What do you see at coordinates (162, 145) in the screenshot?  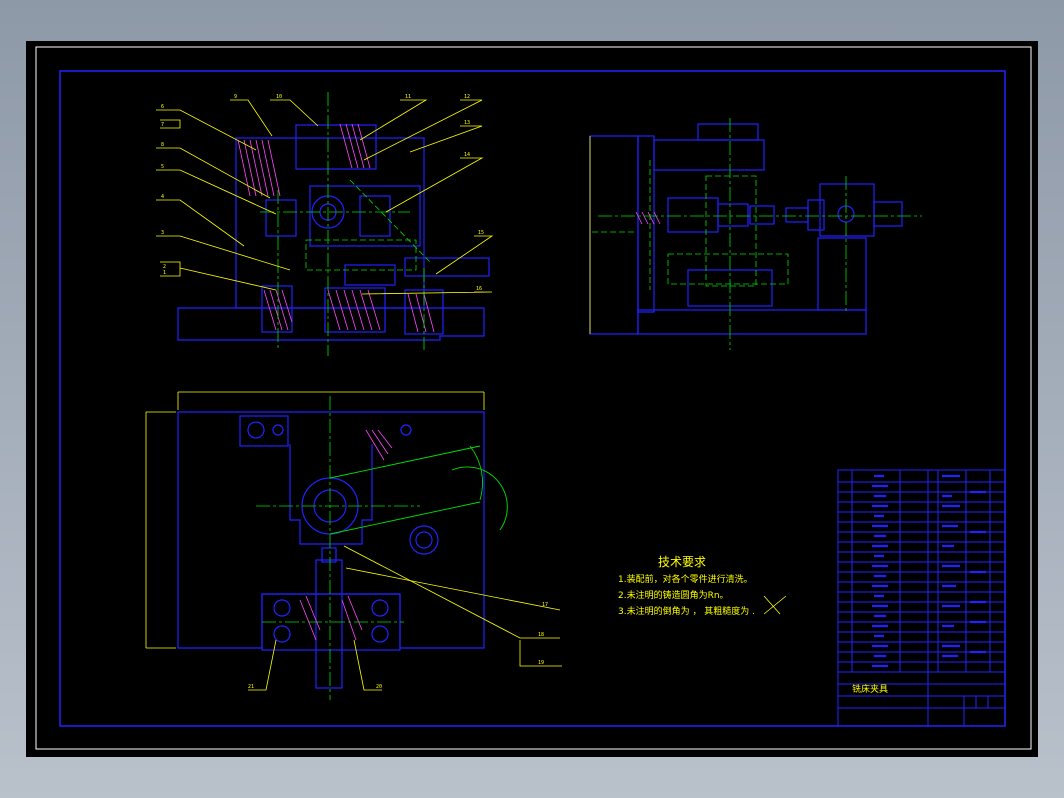 I see `balloon-8: 8` at bounding box center [162, 145].